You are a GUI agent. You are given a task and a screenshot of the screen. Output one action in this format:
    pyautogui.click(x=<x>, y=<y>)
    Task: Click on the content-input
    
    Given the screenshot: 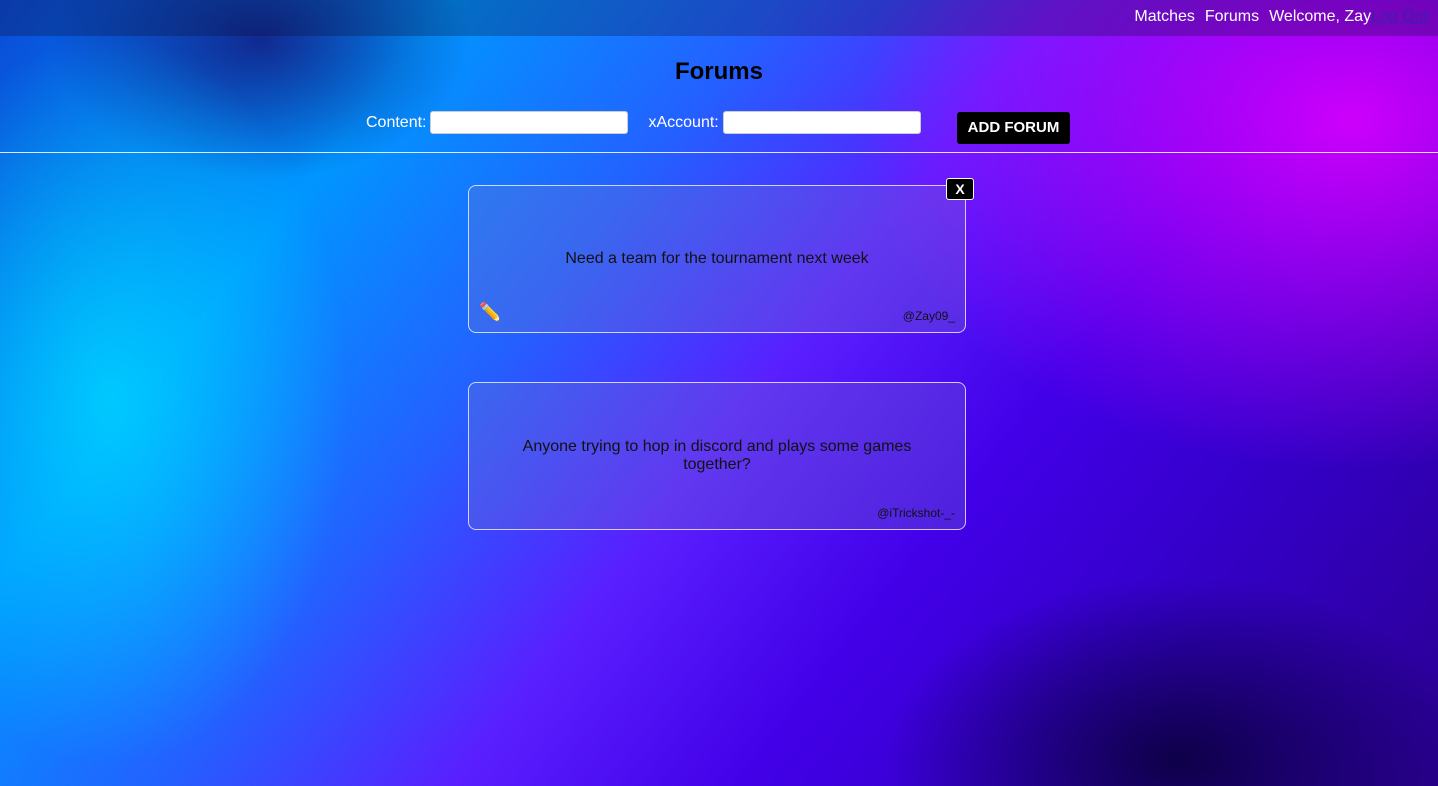 What is the action you would take?
    pyautogui.click(x=529, y=122)
    